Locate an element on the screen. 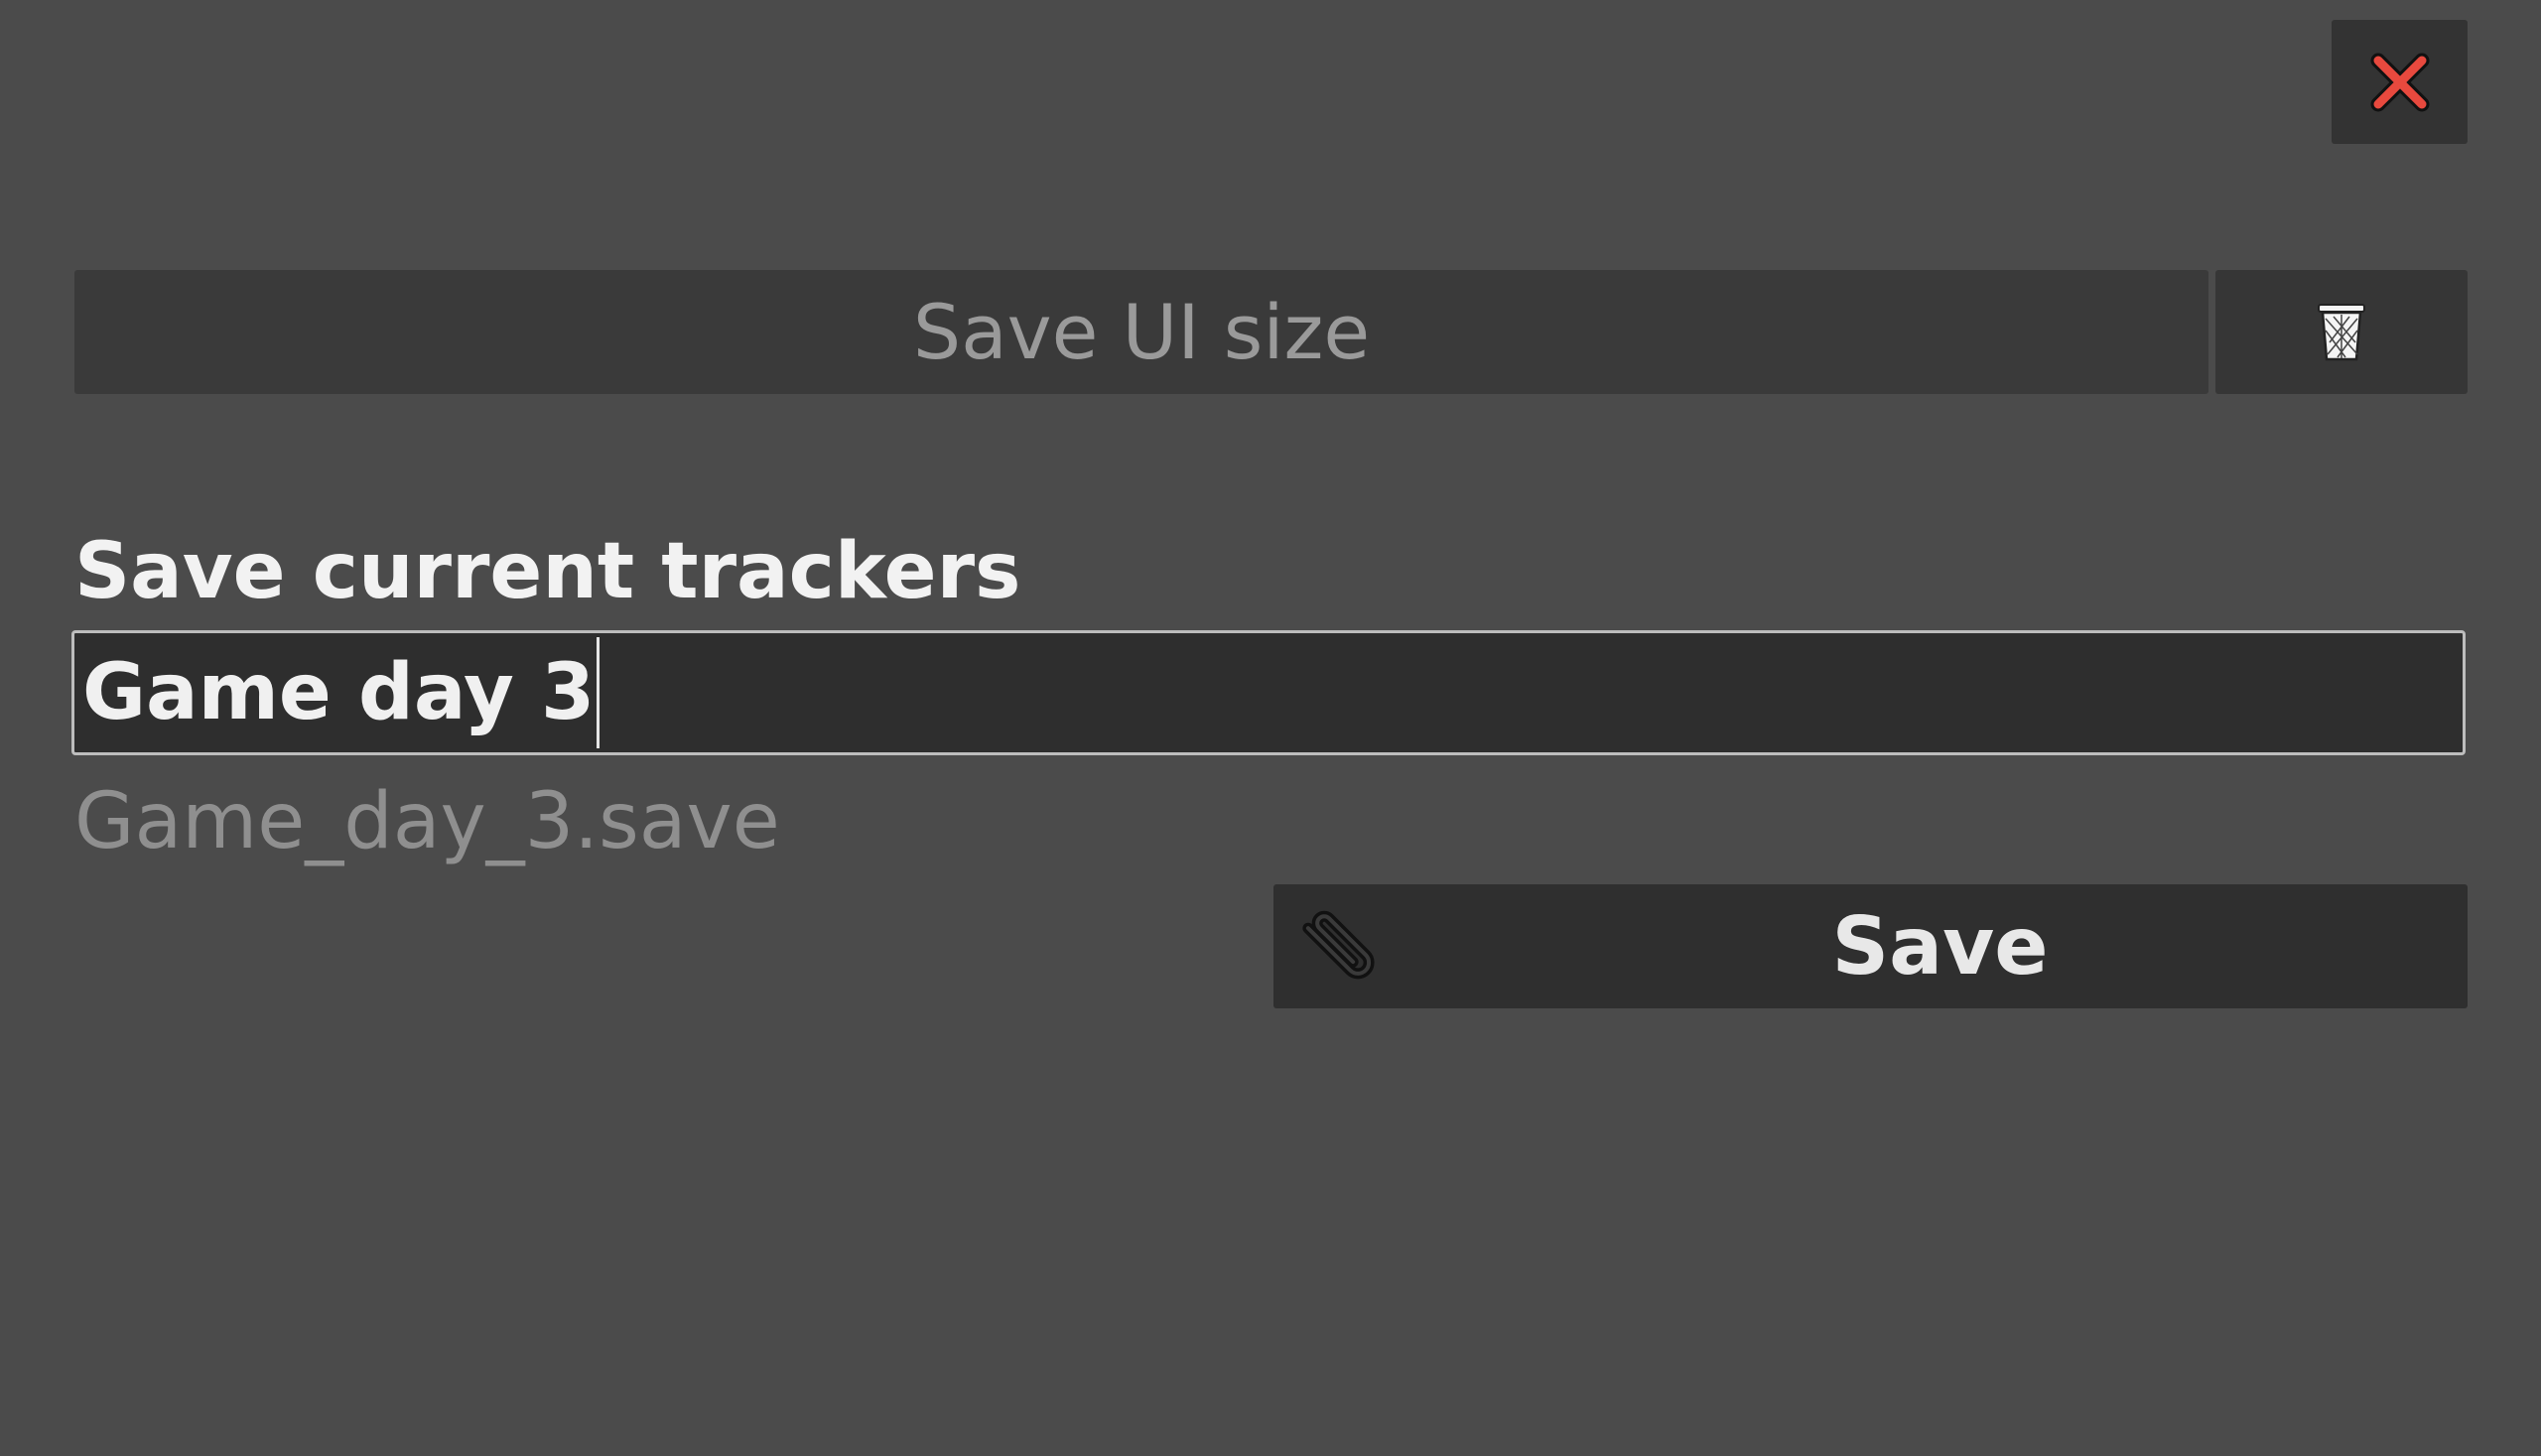 This screenshot has width=2541, height=1456. save-button-label: Save is located at coordinates (1940, 946).